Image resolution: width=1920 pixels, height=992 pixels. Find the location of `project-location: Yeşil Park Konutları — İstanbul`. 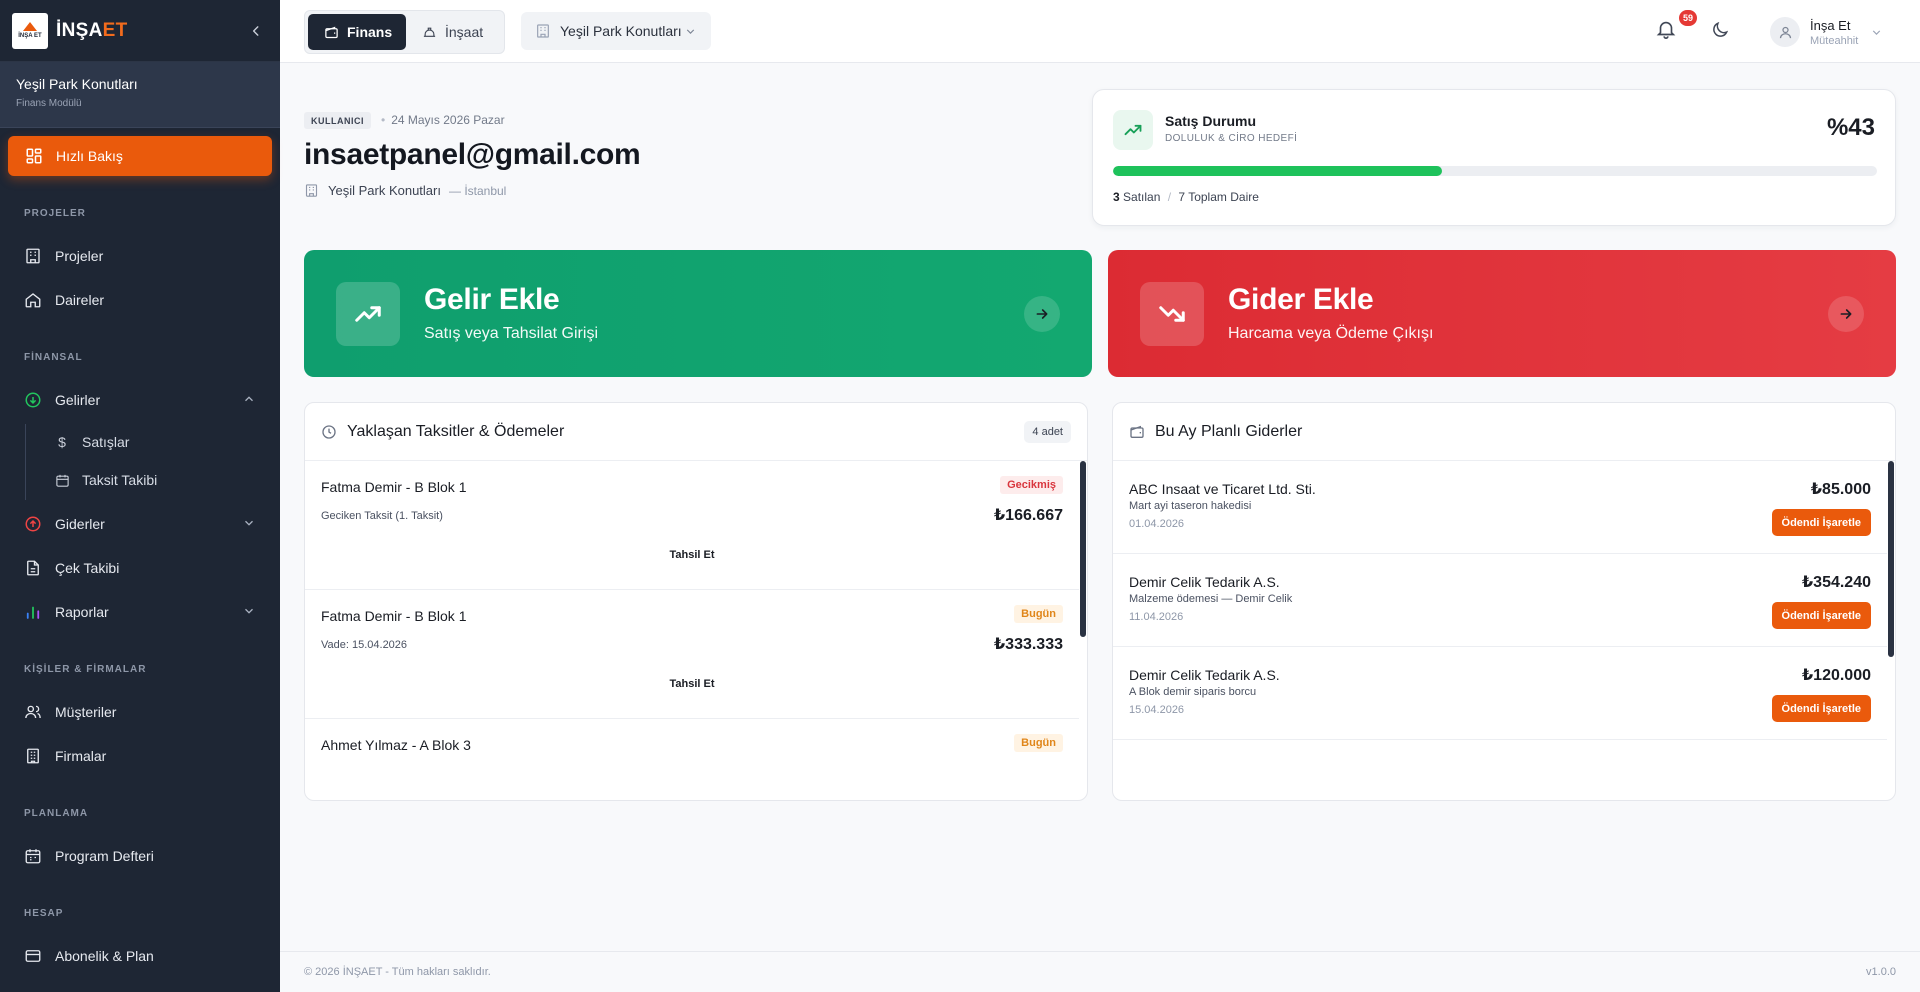

project-location: Yeşil Park Konutları — İstanbul is located at coordinates (405, 190).